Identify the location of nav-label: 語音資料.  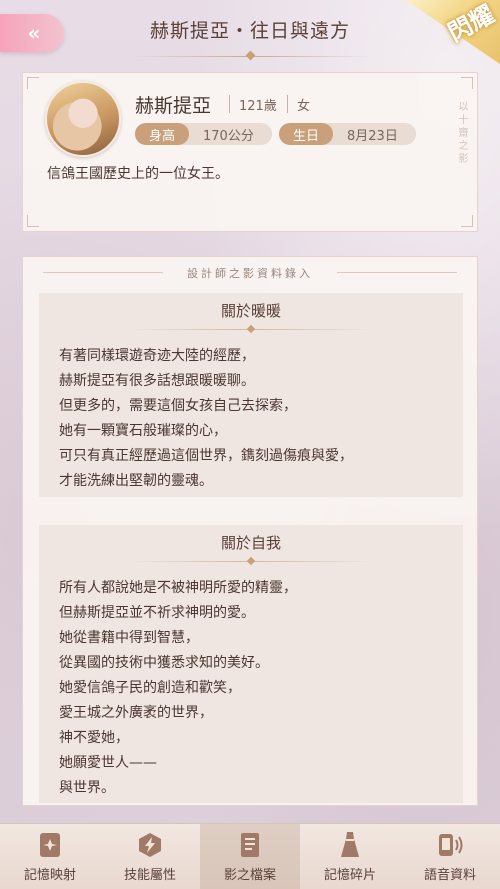
(449, 875).